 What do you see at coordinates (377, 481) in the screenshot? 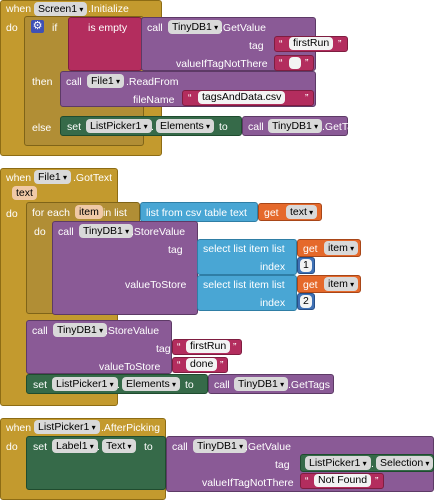
I see `not-found-string-close-quote: ”` at bounding box center [377, 481].